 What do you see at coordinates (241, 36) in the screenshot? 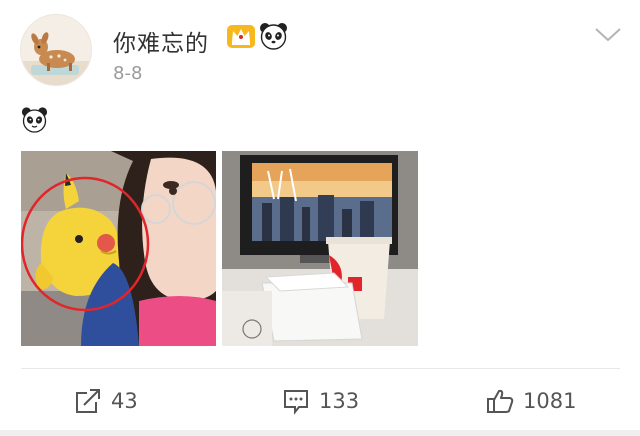
I see `crown-badge-icon` at bounding box center [241, 36].